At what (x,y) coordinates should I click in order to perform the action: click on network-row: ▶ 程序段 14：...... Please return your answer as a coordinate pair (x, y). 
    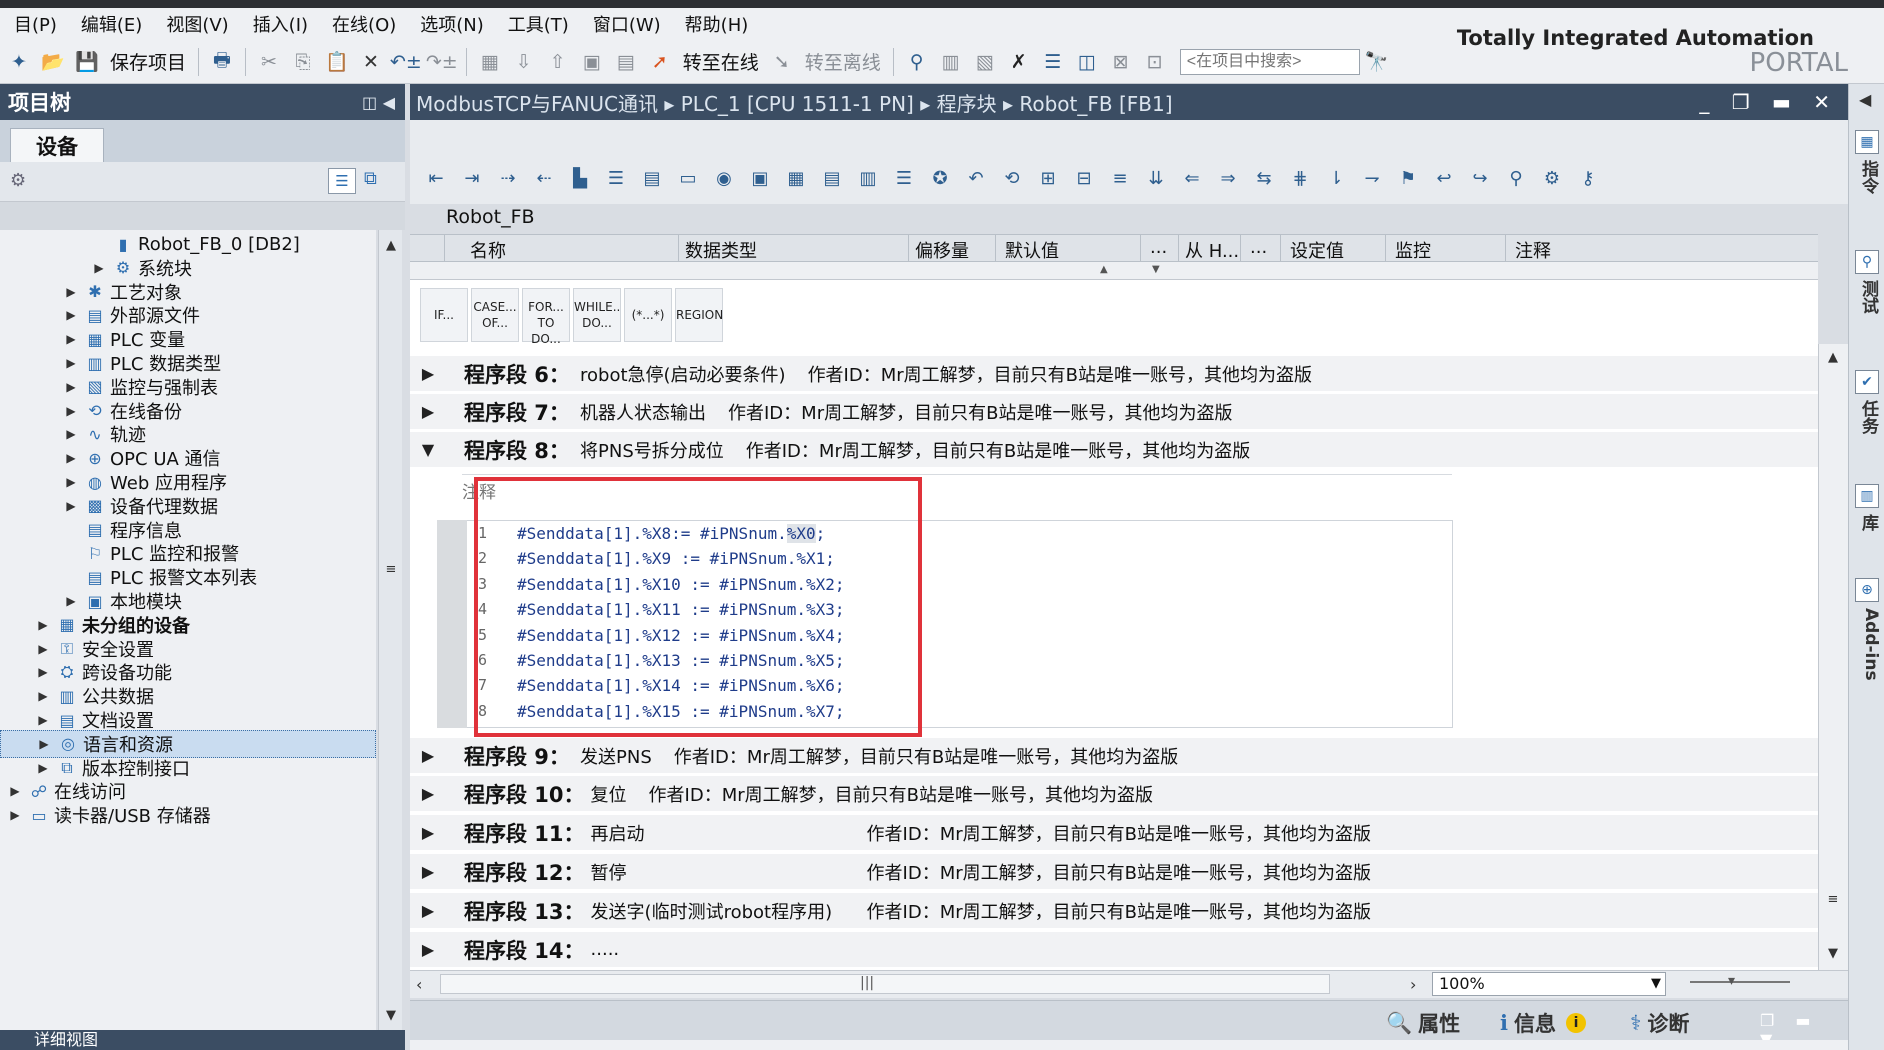
    Looking at the image, I should click on (1114, 950).